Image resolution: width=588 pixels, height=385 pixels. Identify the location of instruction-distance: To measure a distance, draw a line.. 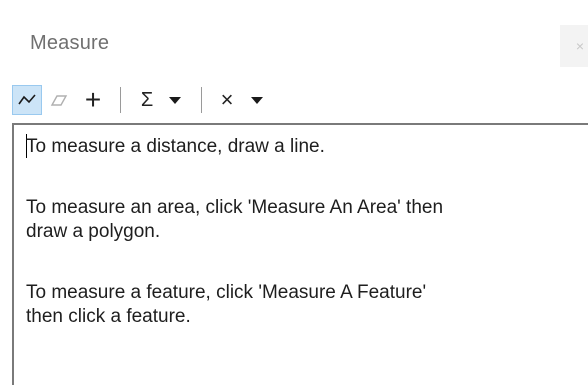
(175, 146).